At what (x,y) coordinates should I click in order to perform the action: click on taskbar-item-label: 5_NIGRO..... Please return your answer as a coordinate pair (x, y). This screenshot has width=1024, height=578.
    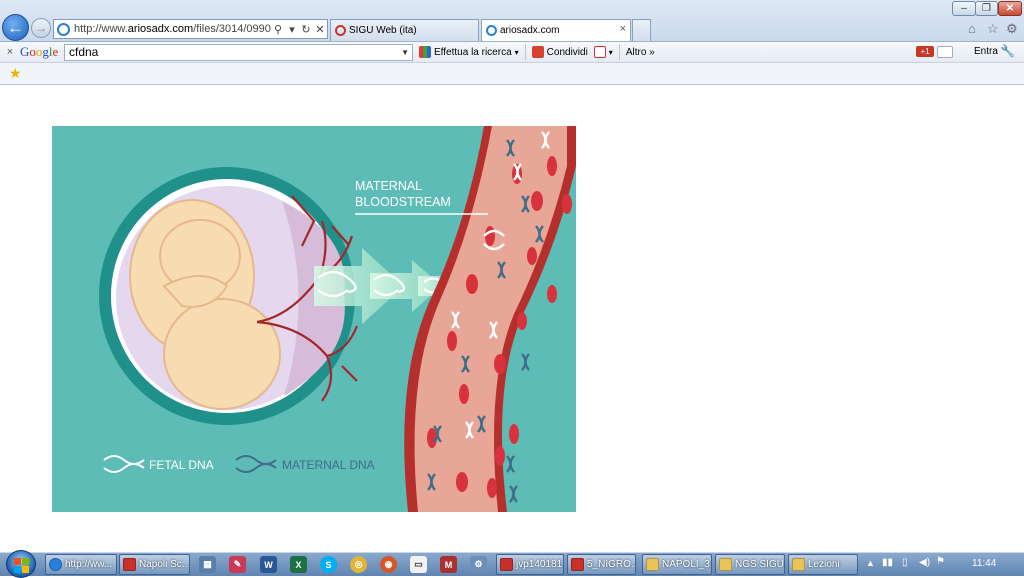
    Looking at the image, I should click on (611, 564).